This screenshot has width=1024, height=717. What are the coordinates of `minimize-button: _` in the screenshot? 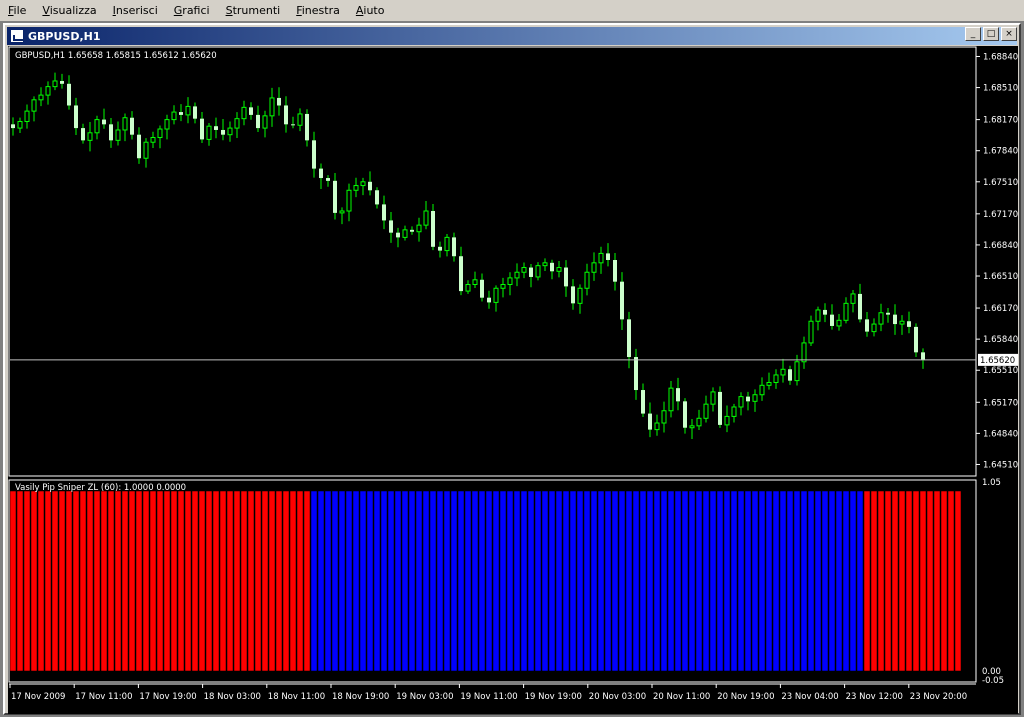 It's located at (973, 34).